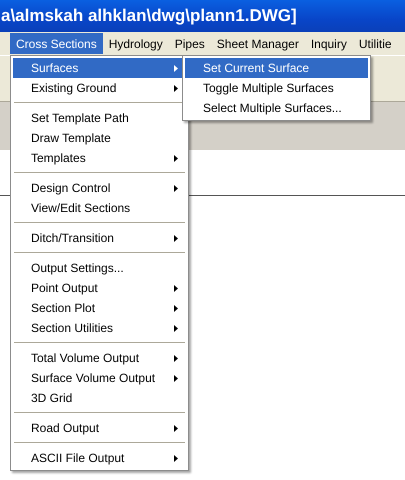 The height and width of the screenshot is (480, 405). Describe the element at coordinates (148, 16) in the screenshot. I see `window-title: a\almskah alhklan\dwg\plann1.DWG]` at that location.